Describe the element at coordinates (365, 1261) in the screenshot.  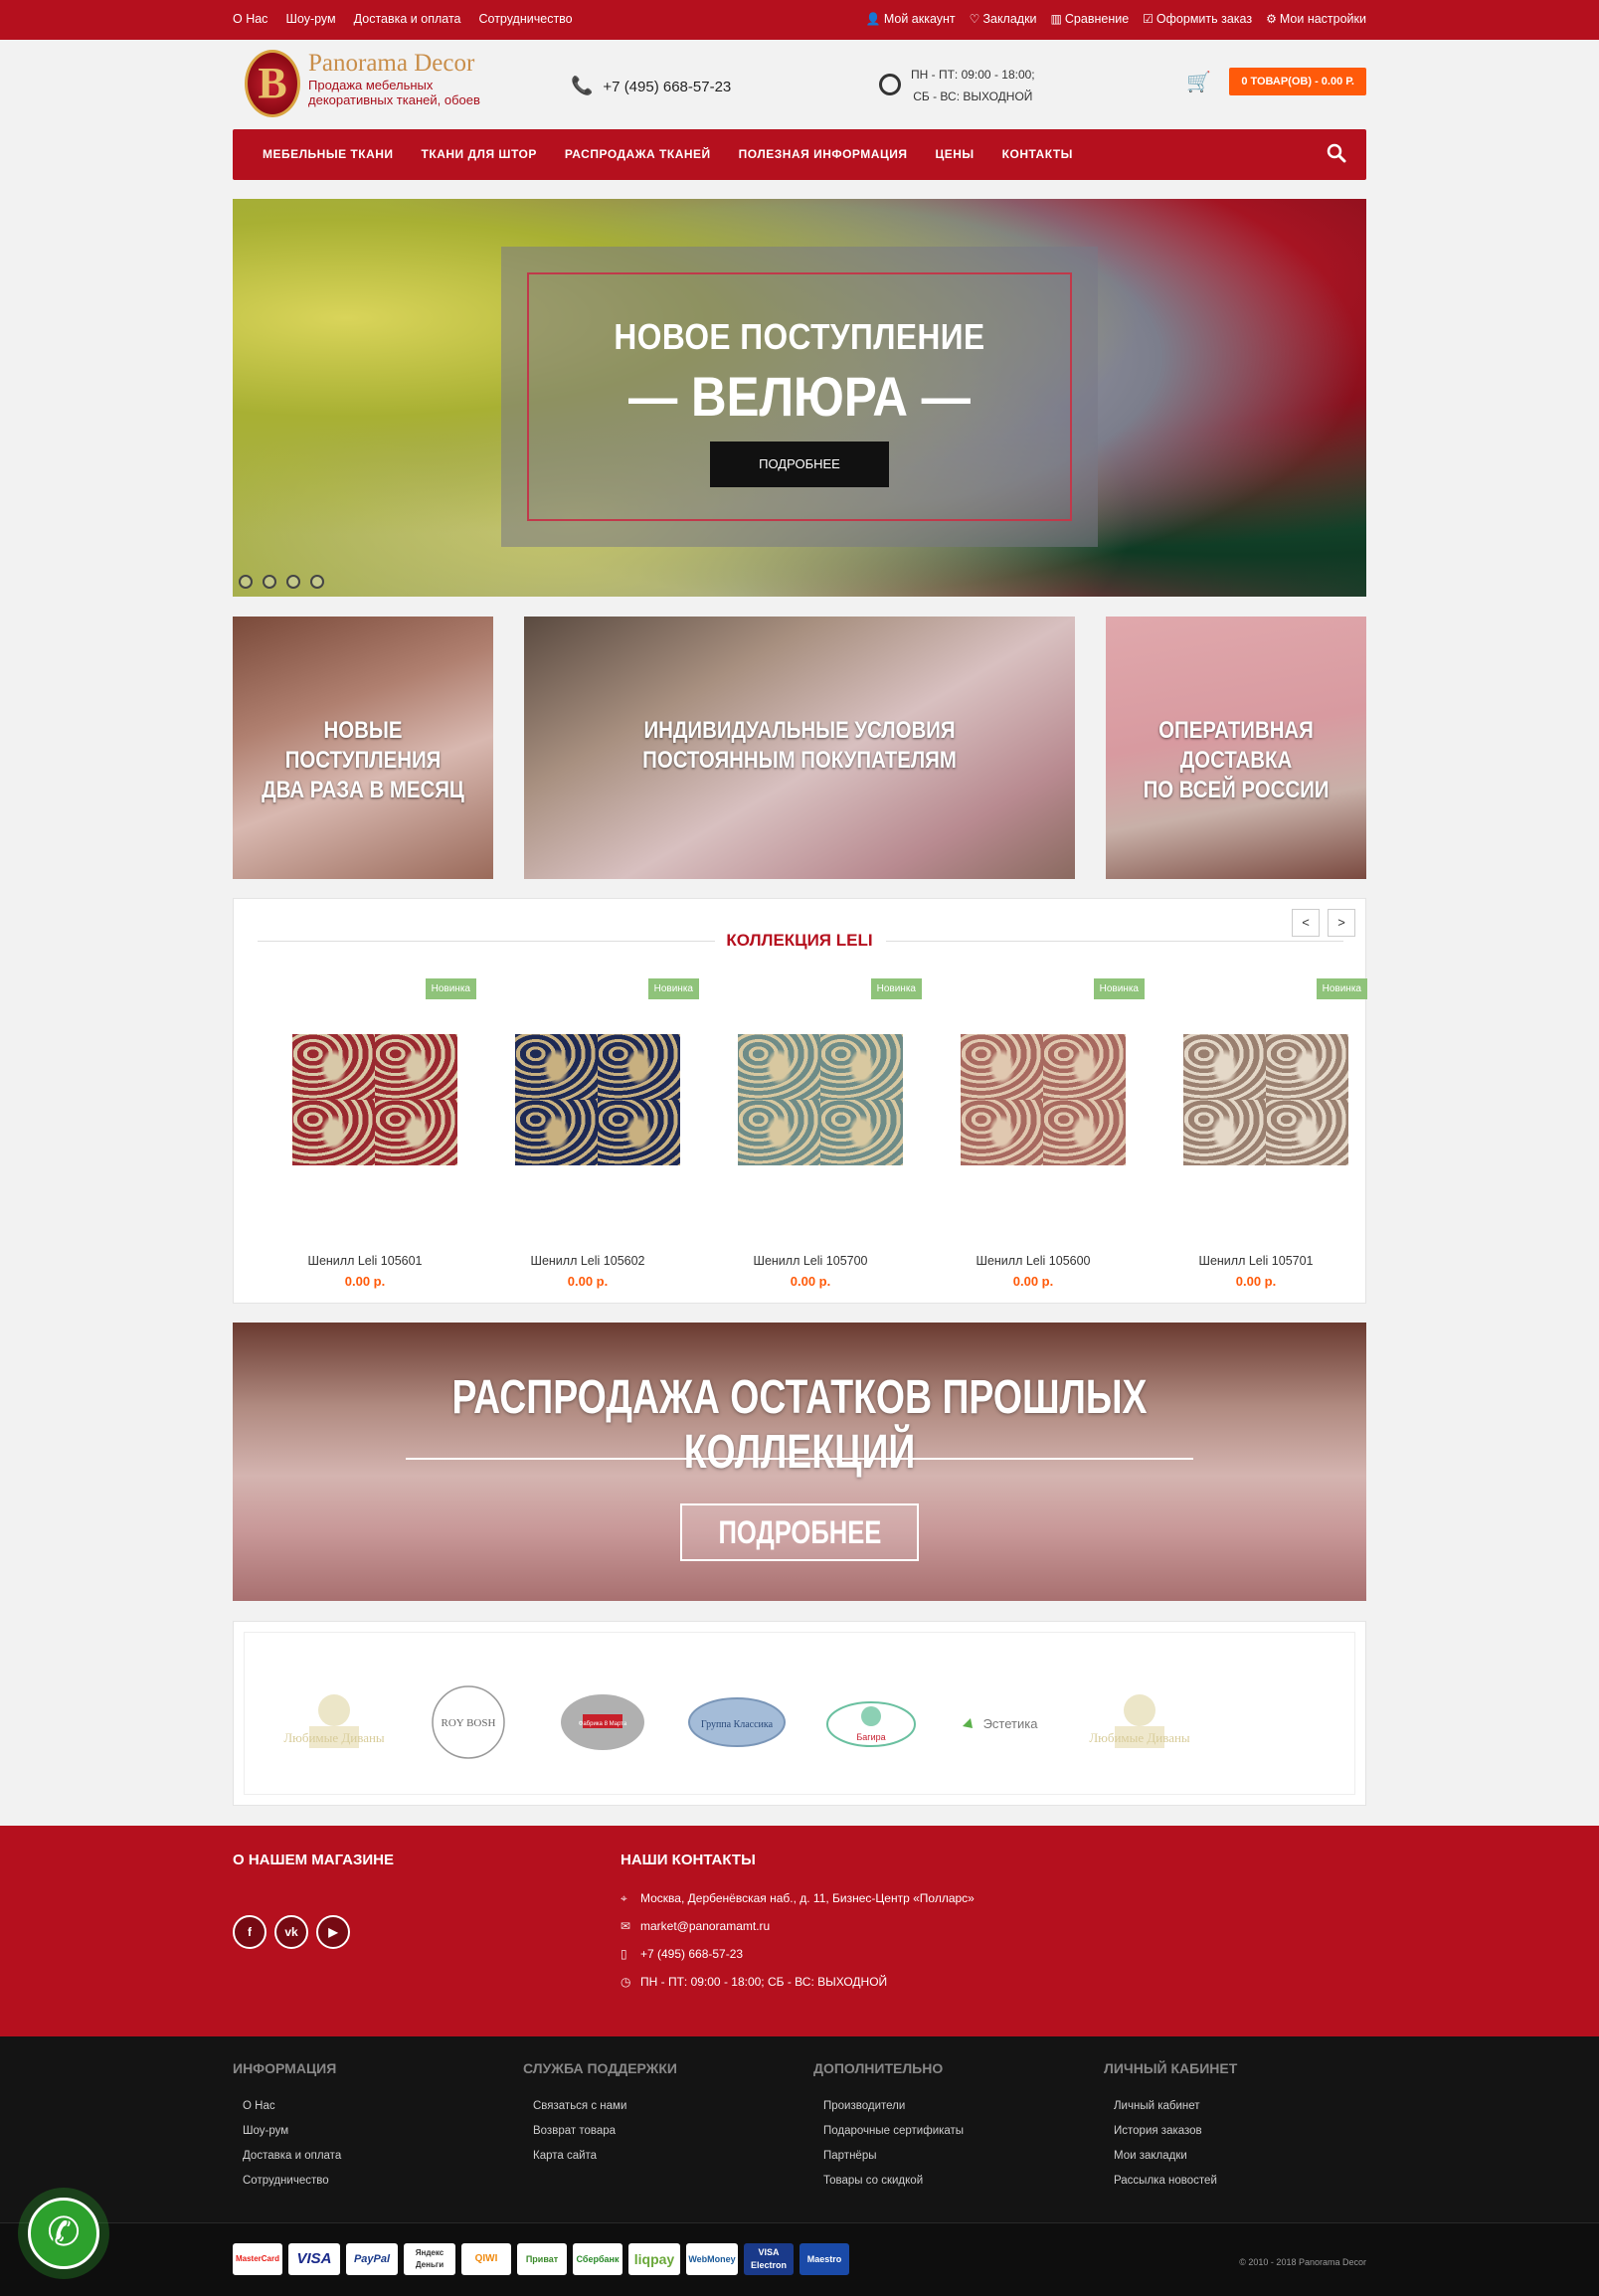
I see `product-name: Шенилл Leli 105601` at that location.